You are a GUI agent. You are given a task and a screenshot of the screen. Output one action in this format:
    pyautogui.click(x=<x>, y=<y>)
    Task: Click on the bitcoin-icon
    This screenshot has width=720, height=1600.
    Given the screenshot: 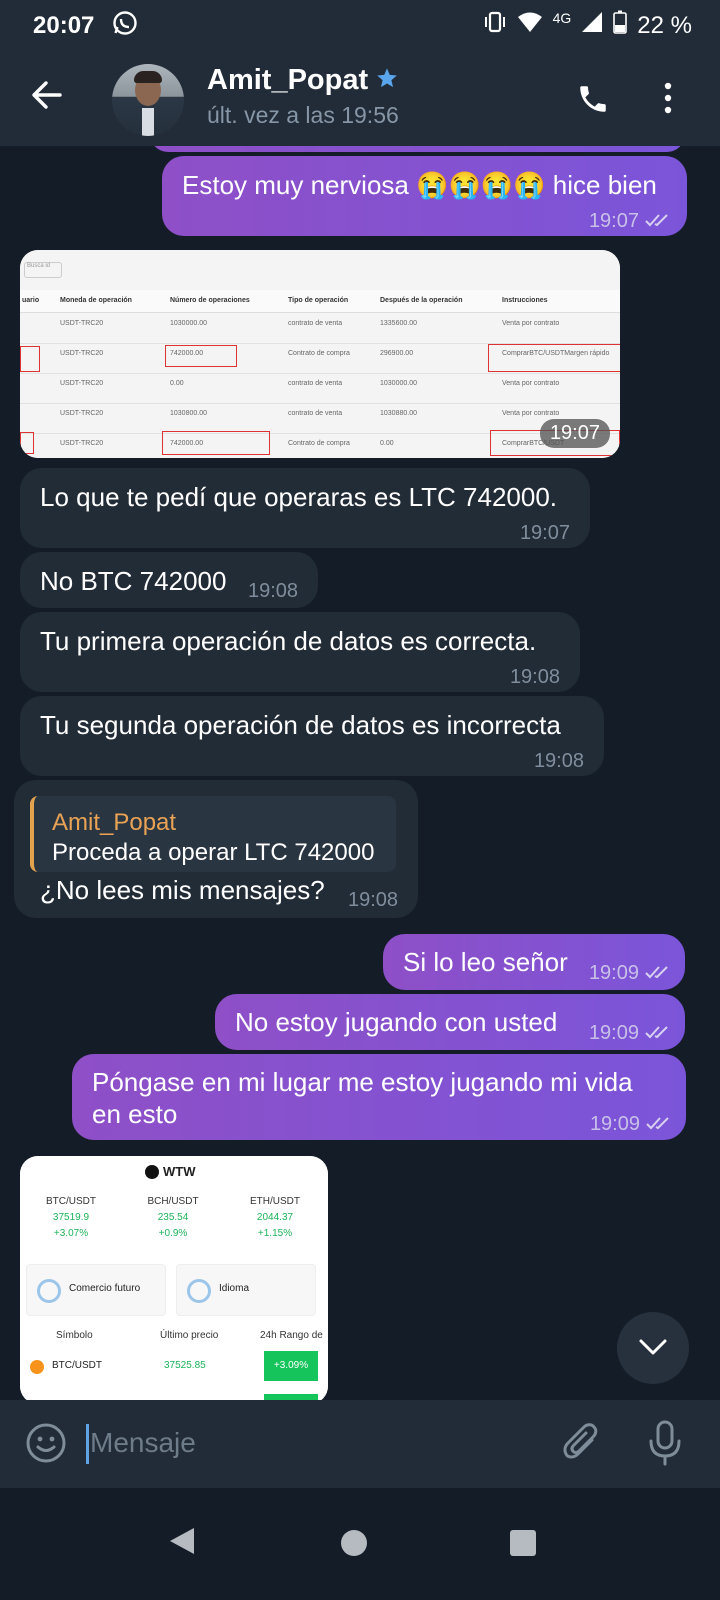 What is the action you would take?
    pyautogui.click(x=37, y=1367)
    